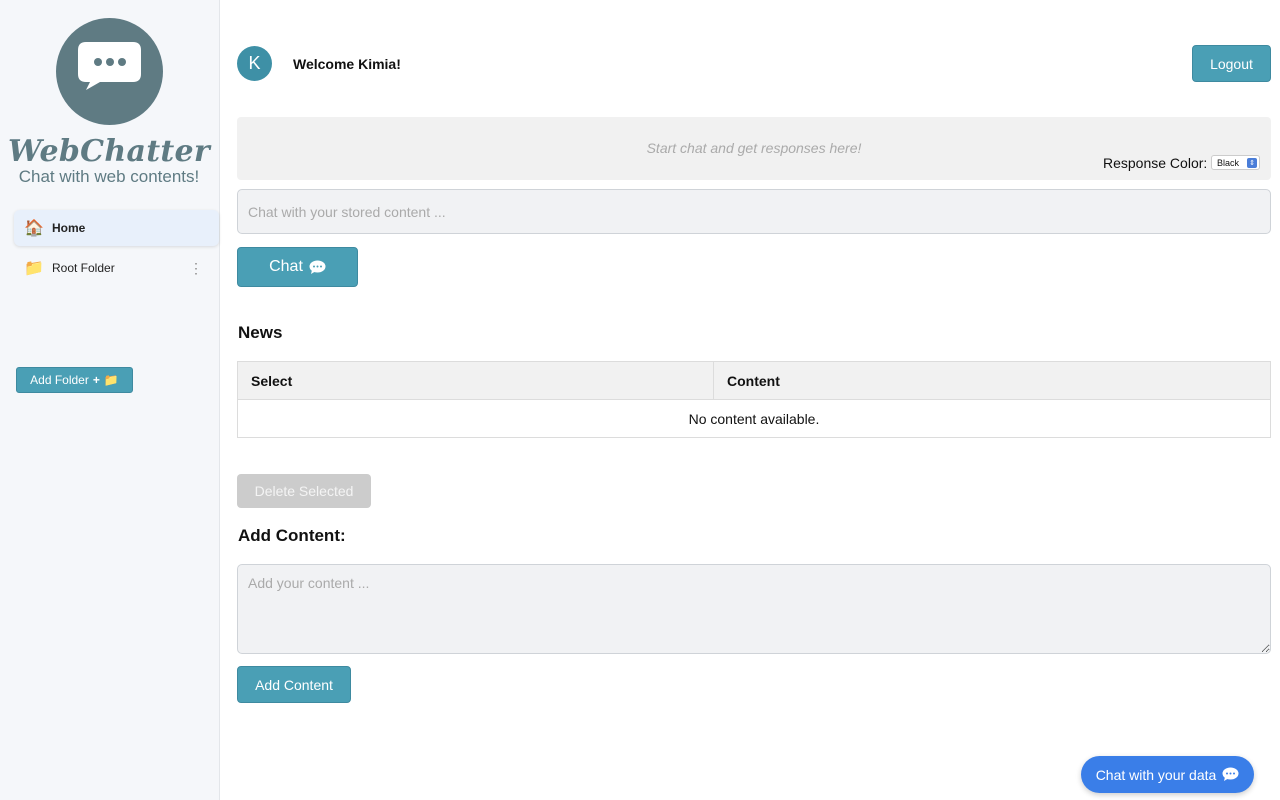  Describe the element at coordinates (286, 266) in the screenshot. I see `chat-button-label: Chat` at that location.